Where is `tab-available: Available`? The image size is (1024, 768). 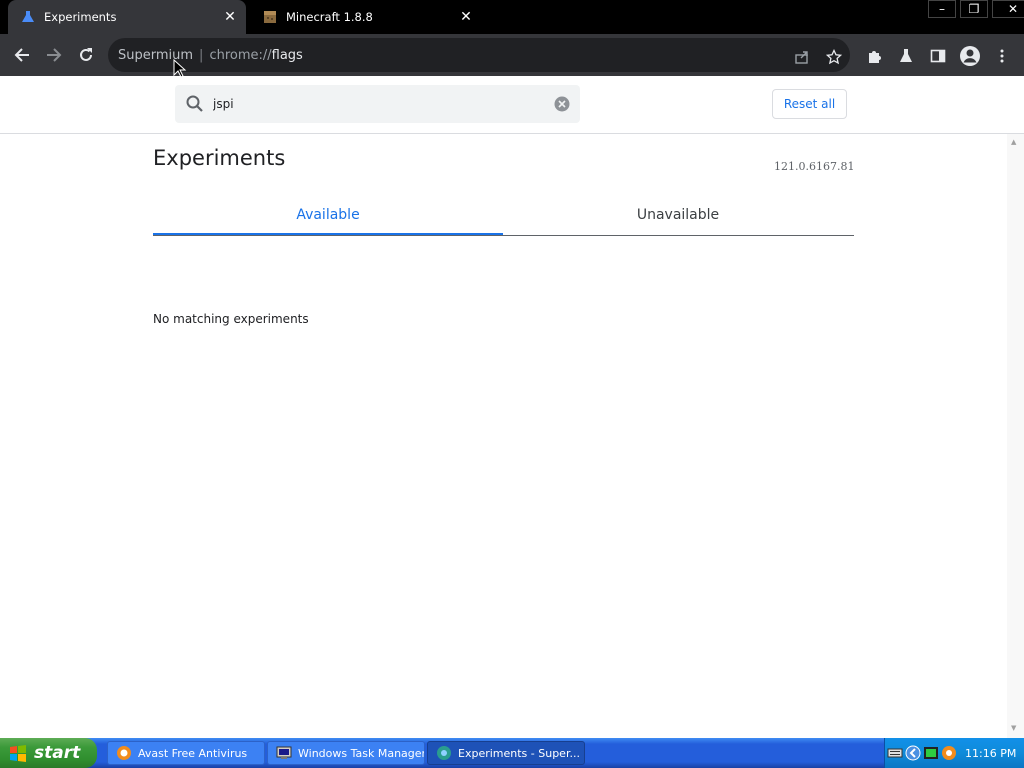 tab-available: Available is located at coordinates (328, 215).